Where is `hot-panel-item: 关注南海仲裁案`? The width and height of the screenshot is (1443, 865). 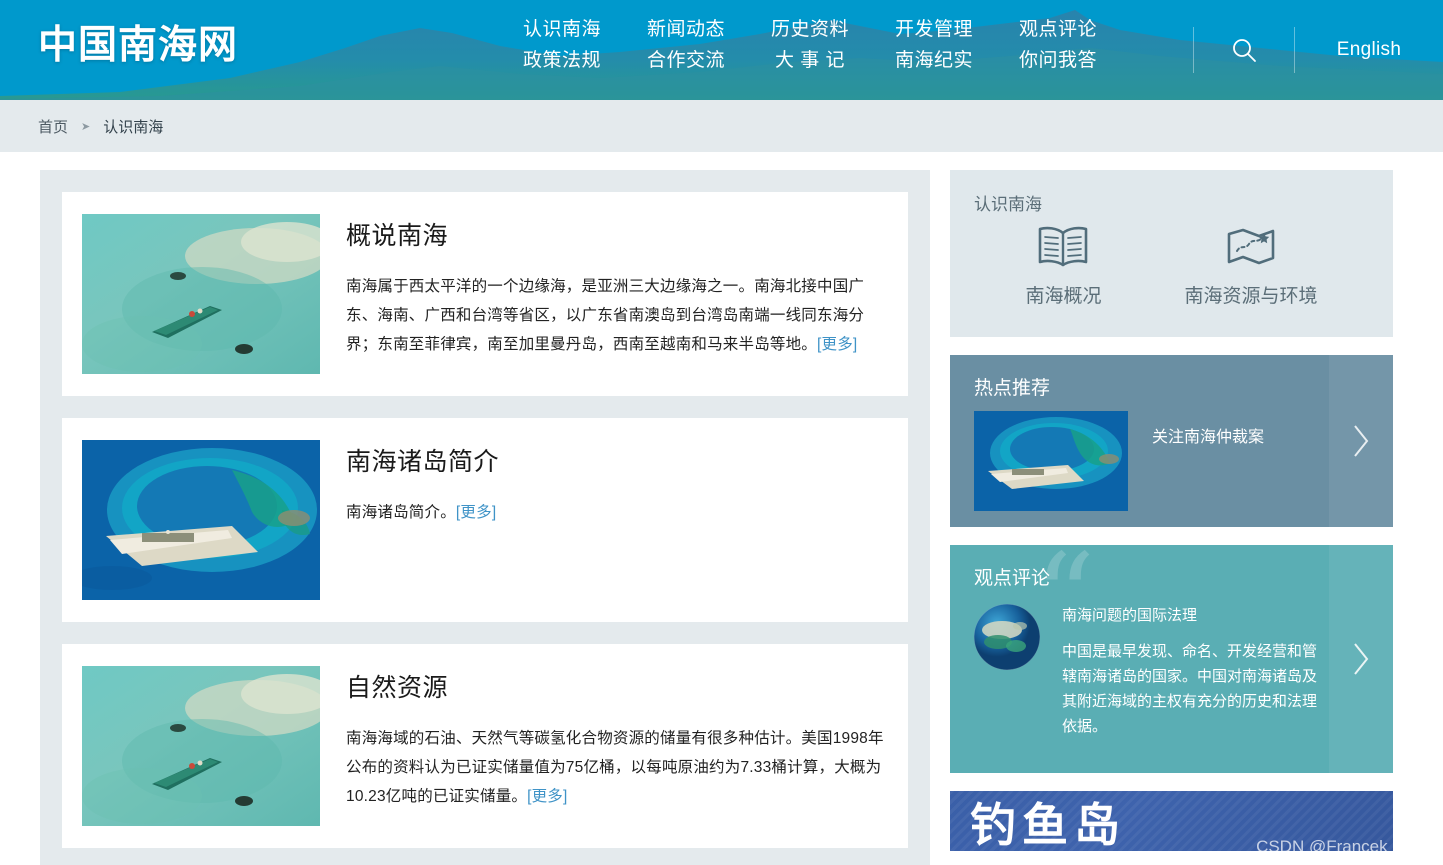
hot-panel-item: 关注南海仲裁案 is located at coordinates (1119, 469).